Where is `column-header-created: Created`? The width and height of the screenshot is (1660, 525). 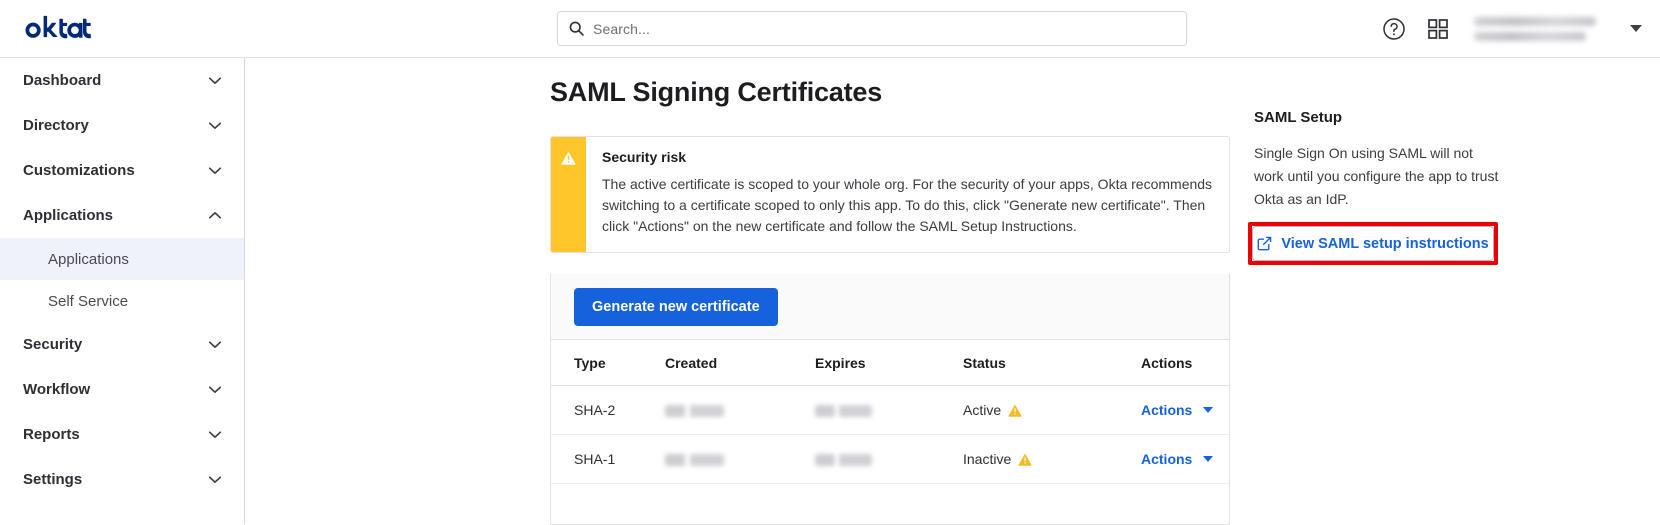 column-header-created: Created is located at coordinates (740, 363).